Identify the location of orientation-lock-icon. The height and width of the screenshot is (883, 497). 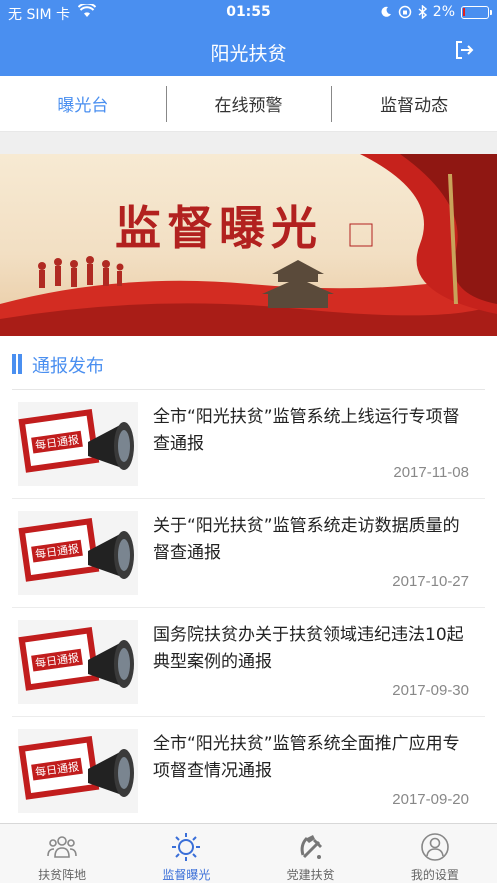
(405, 12).